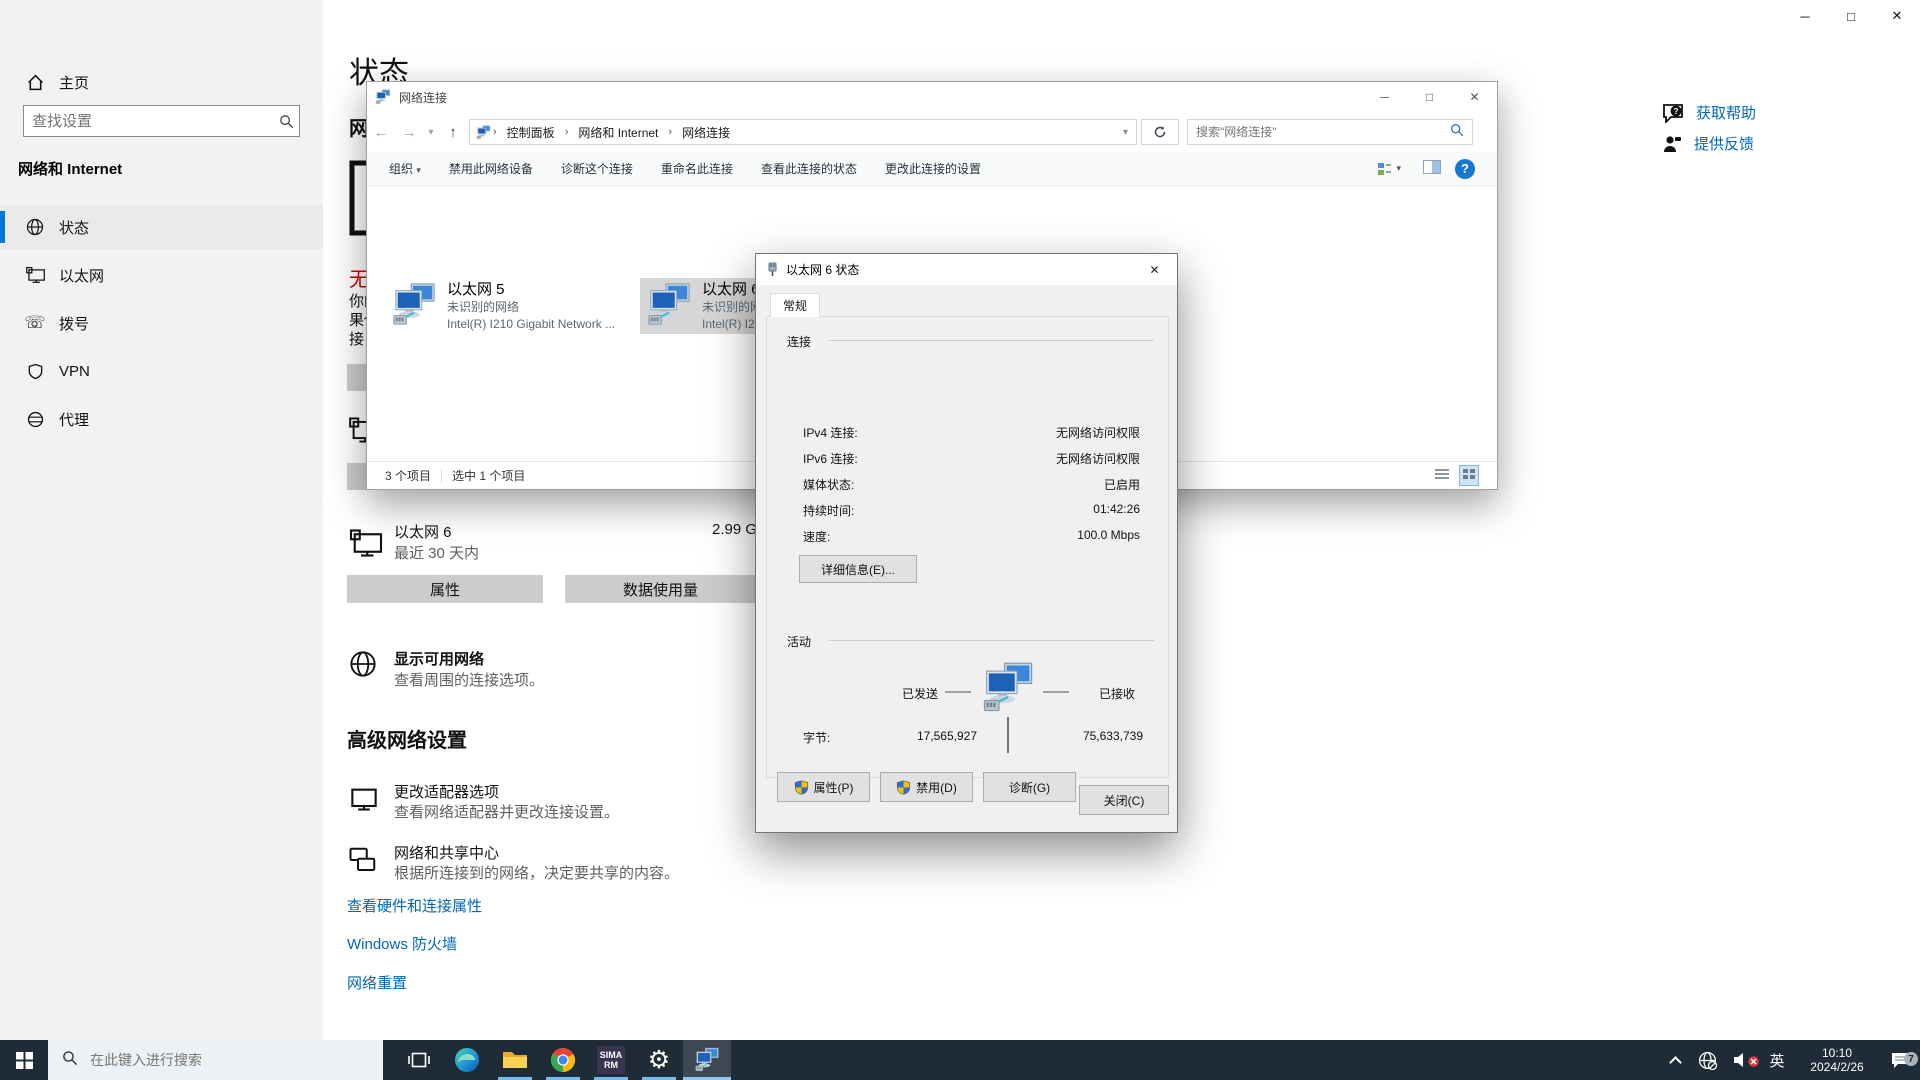 Image resolution: width=1920 pixels, height=1080 pixels. I want to click on properties-button: 属性, so click(445, 589).